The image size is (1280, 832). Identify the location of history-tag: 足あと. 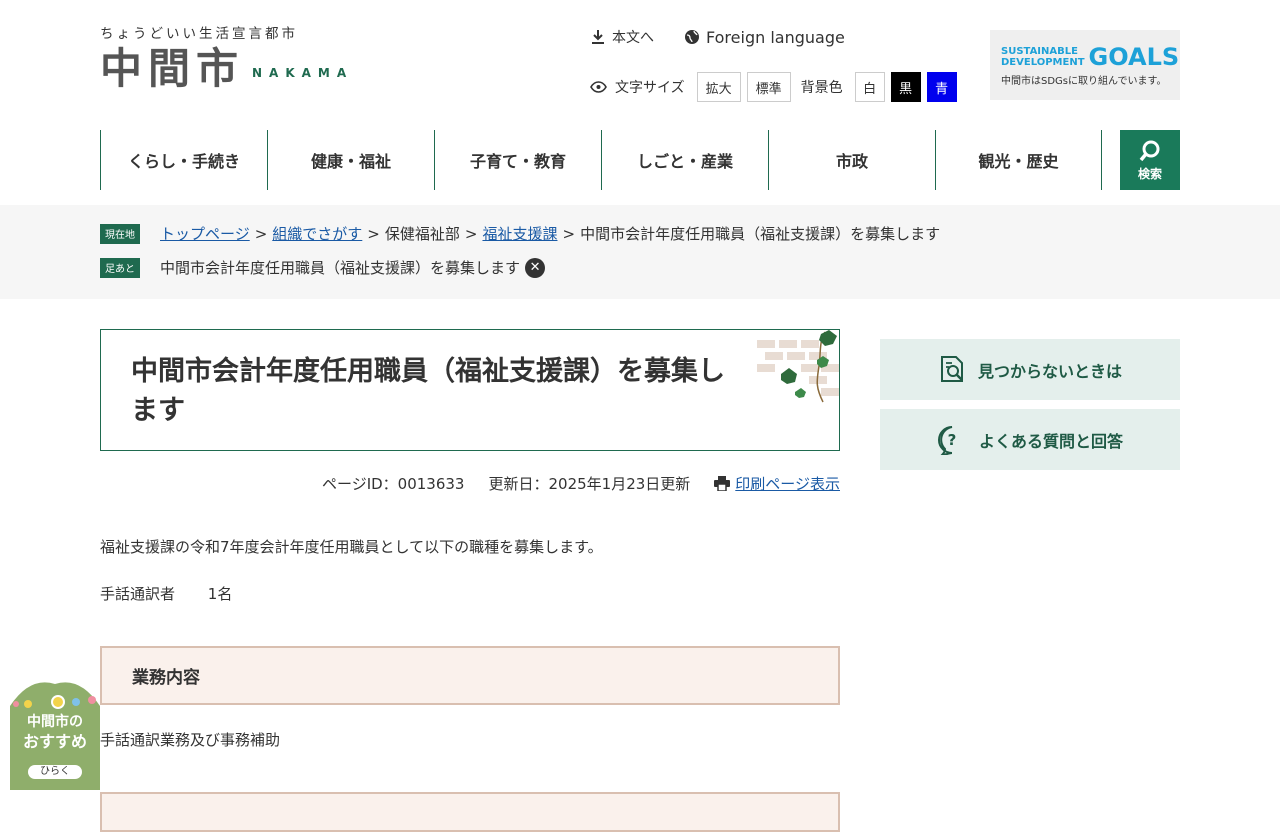
(120, 267).